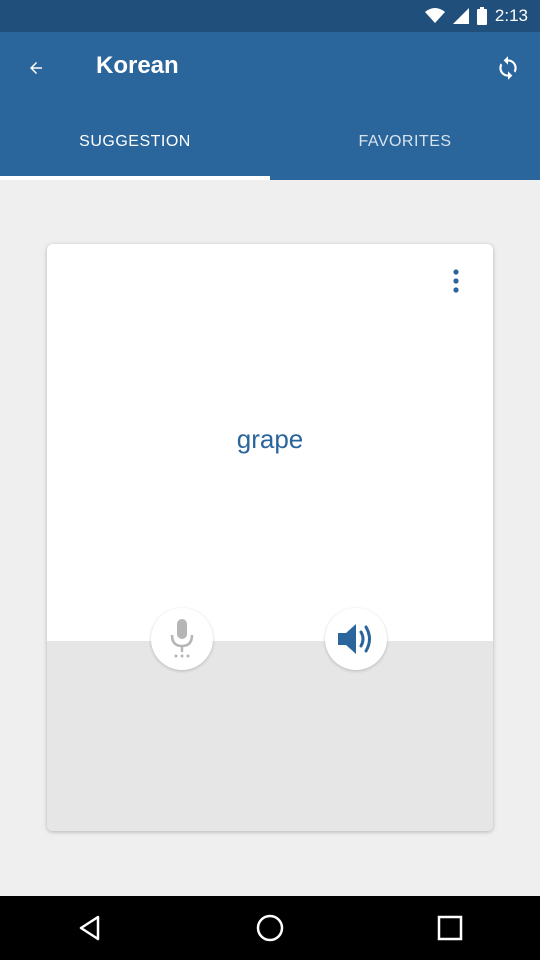 Image resolution: width=540 pixels, height=960 pixels. What do you see at coordinates (135, 178) in the screenshot?
I see `tab-indicator` at bounding box center [135, 178].